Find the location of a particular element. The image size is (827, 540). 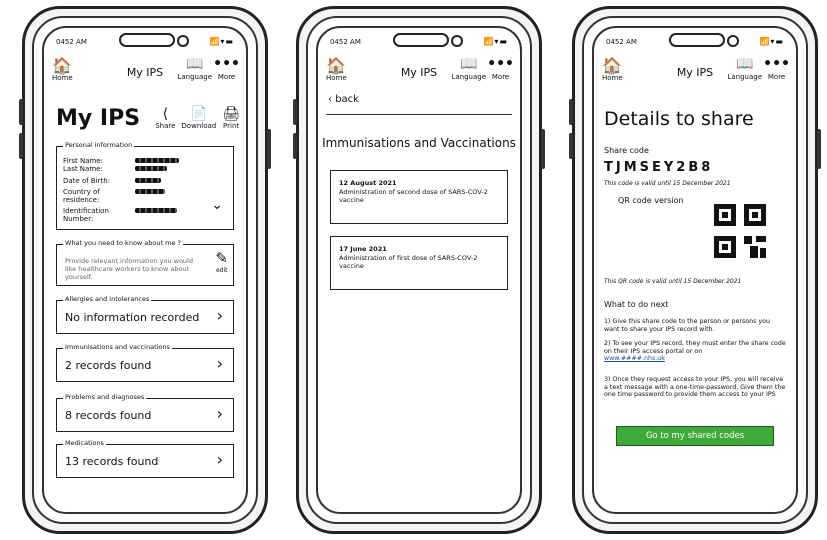

edit-icon: ✎ is located at coordinates (221, 258).